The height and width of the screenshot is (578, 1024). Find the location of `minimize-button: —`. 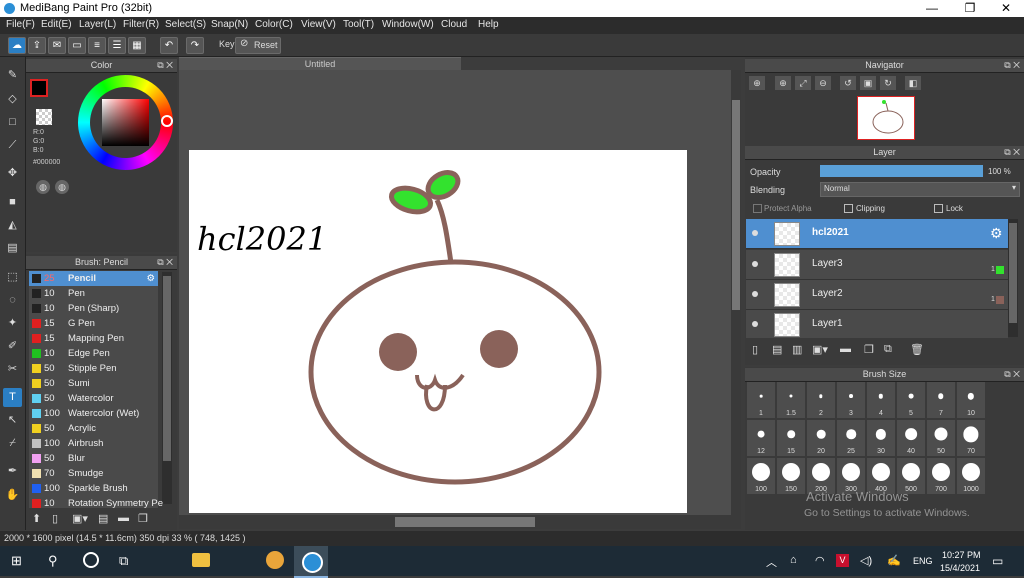

minimize-button: — is located at coordinates (932, 8).